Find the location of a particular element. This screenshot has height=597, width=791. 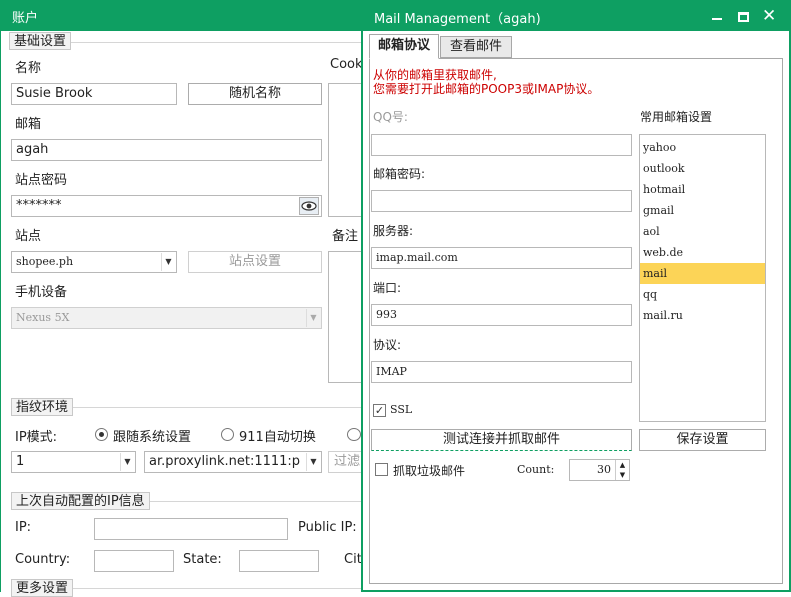

email-input: agah is located at coordinates (166, 150).